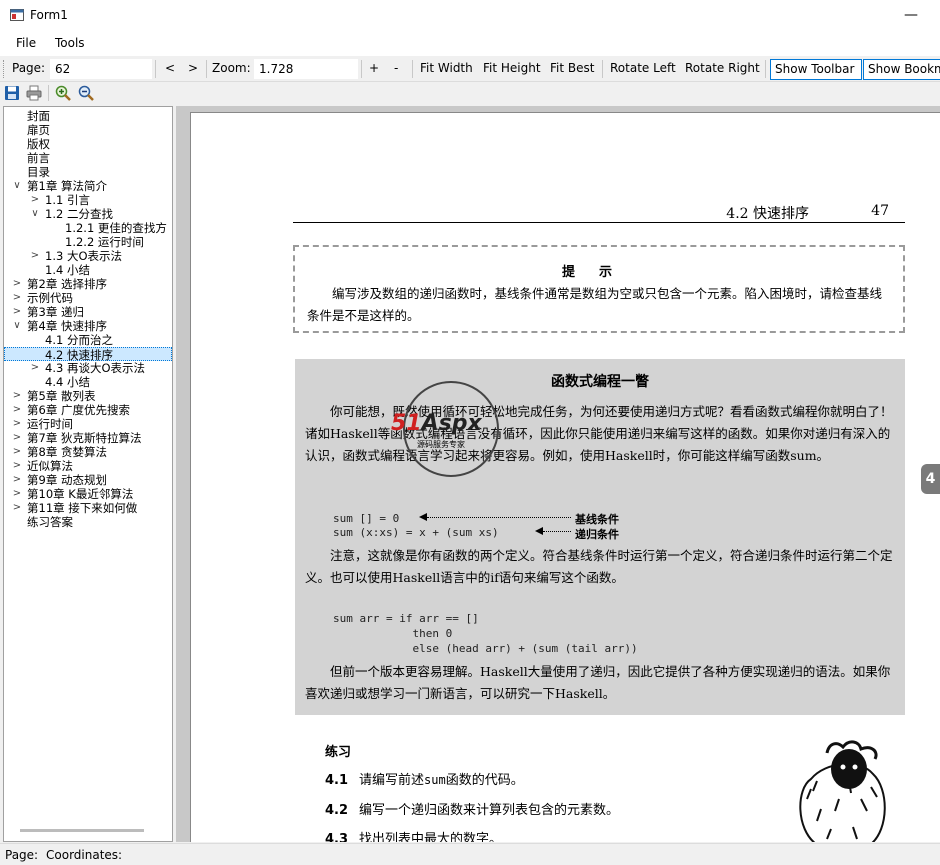 The height and width of the screenshot is (865, 940). Describe the element at coordinates (78, 410) in the screenshot. I see `tree-node: 第6章 广度优先搜索` at that location.